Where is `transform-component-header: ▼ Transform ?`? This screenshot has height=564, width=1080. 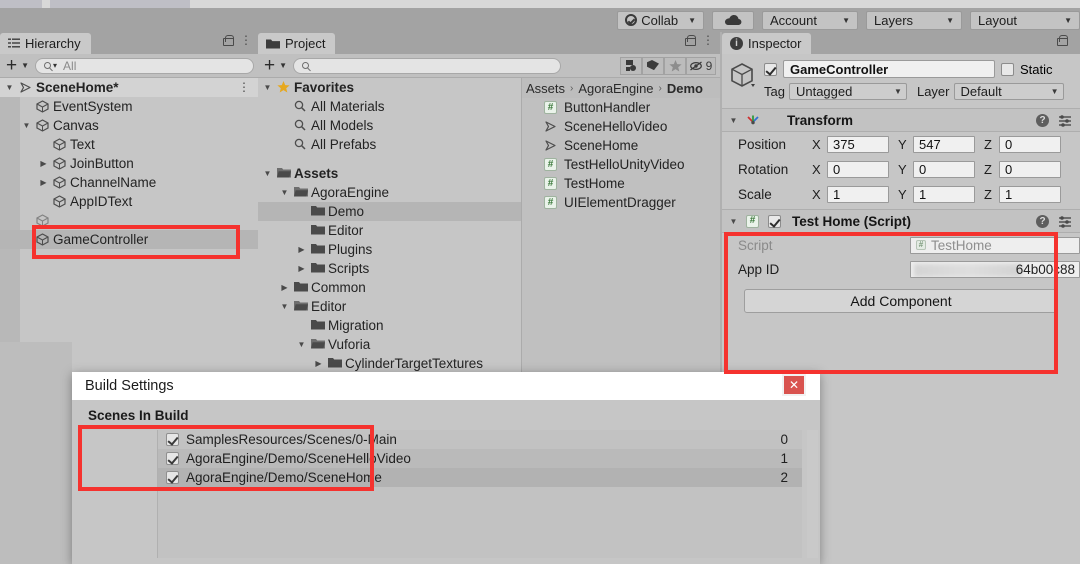 transform-component-header: ▼ Transform ? is located at coordinates (901, 120).